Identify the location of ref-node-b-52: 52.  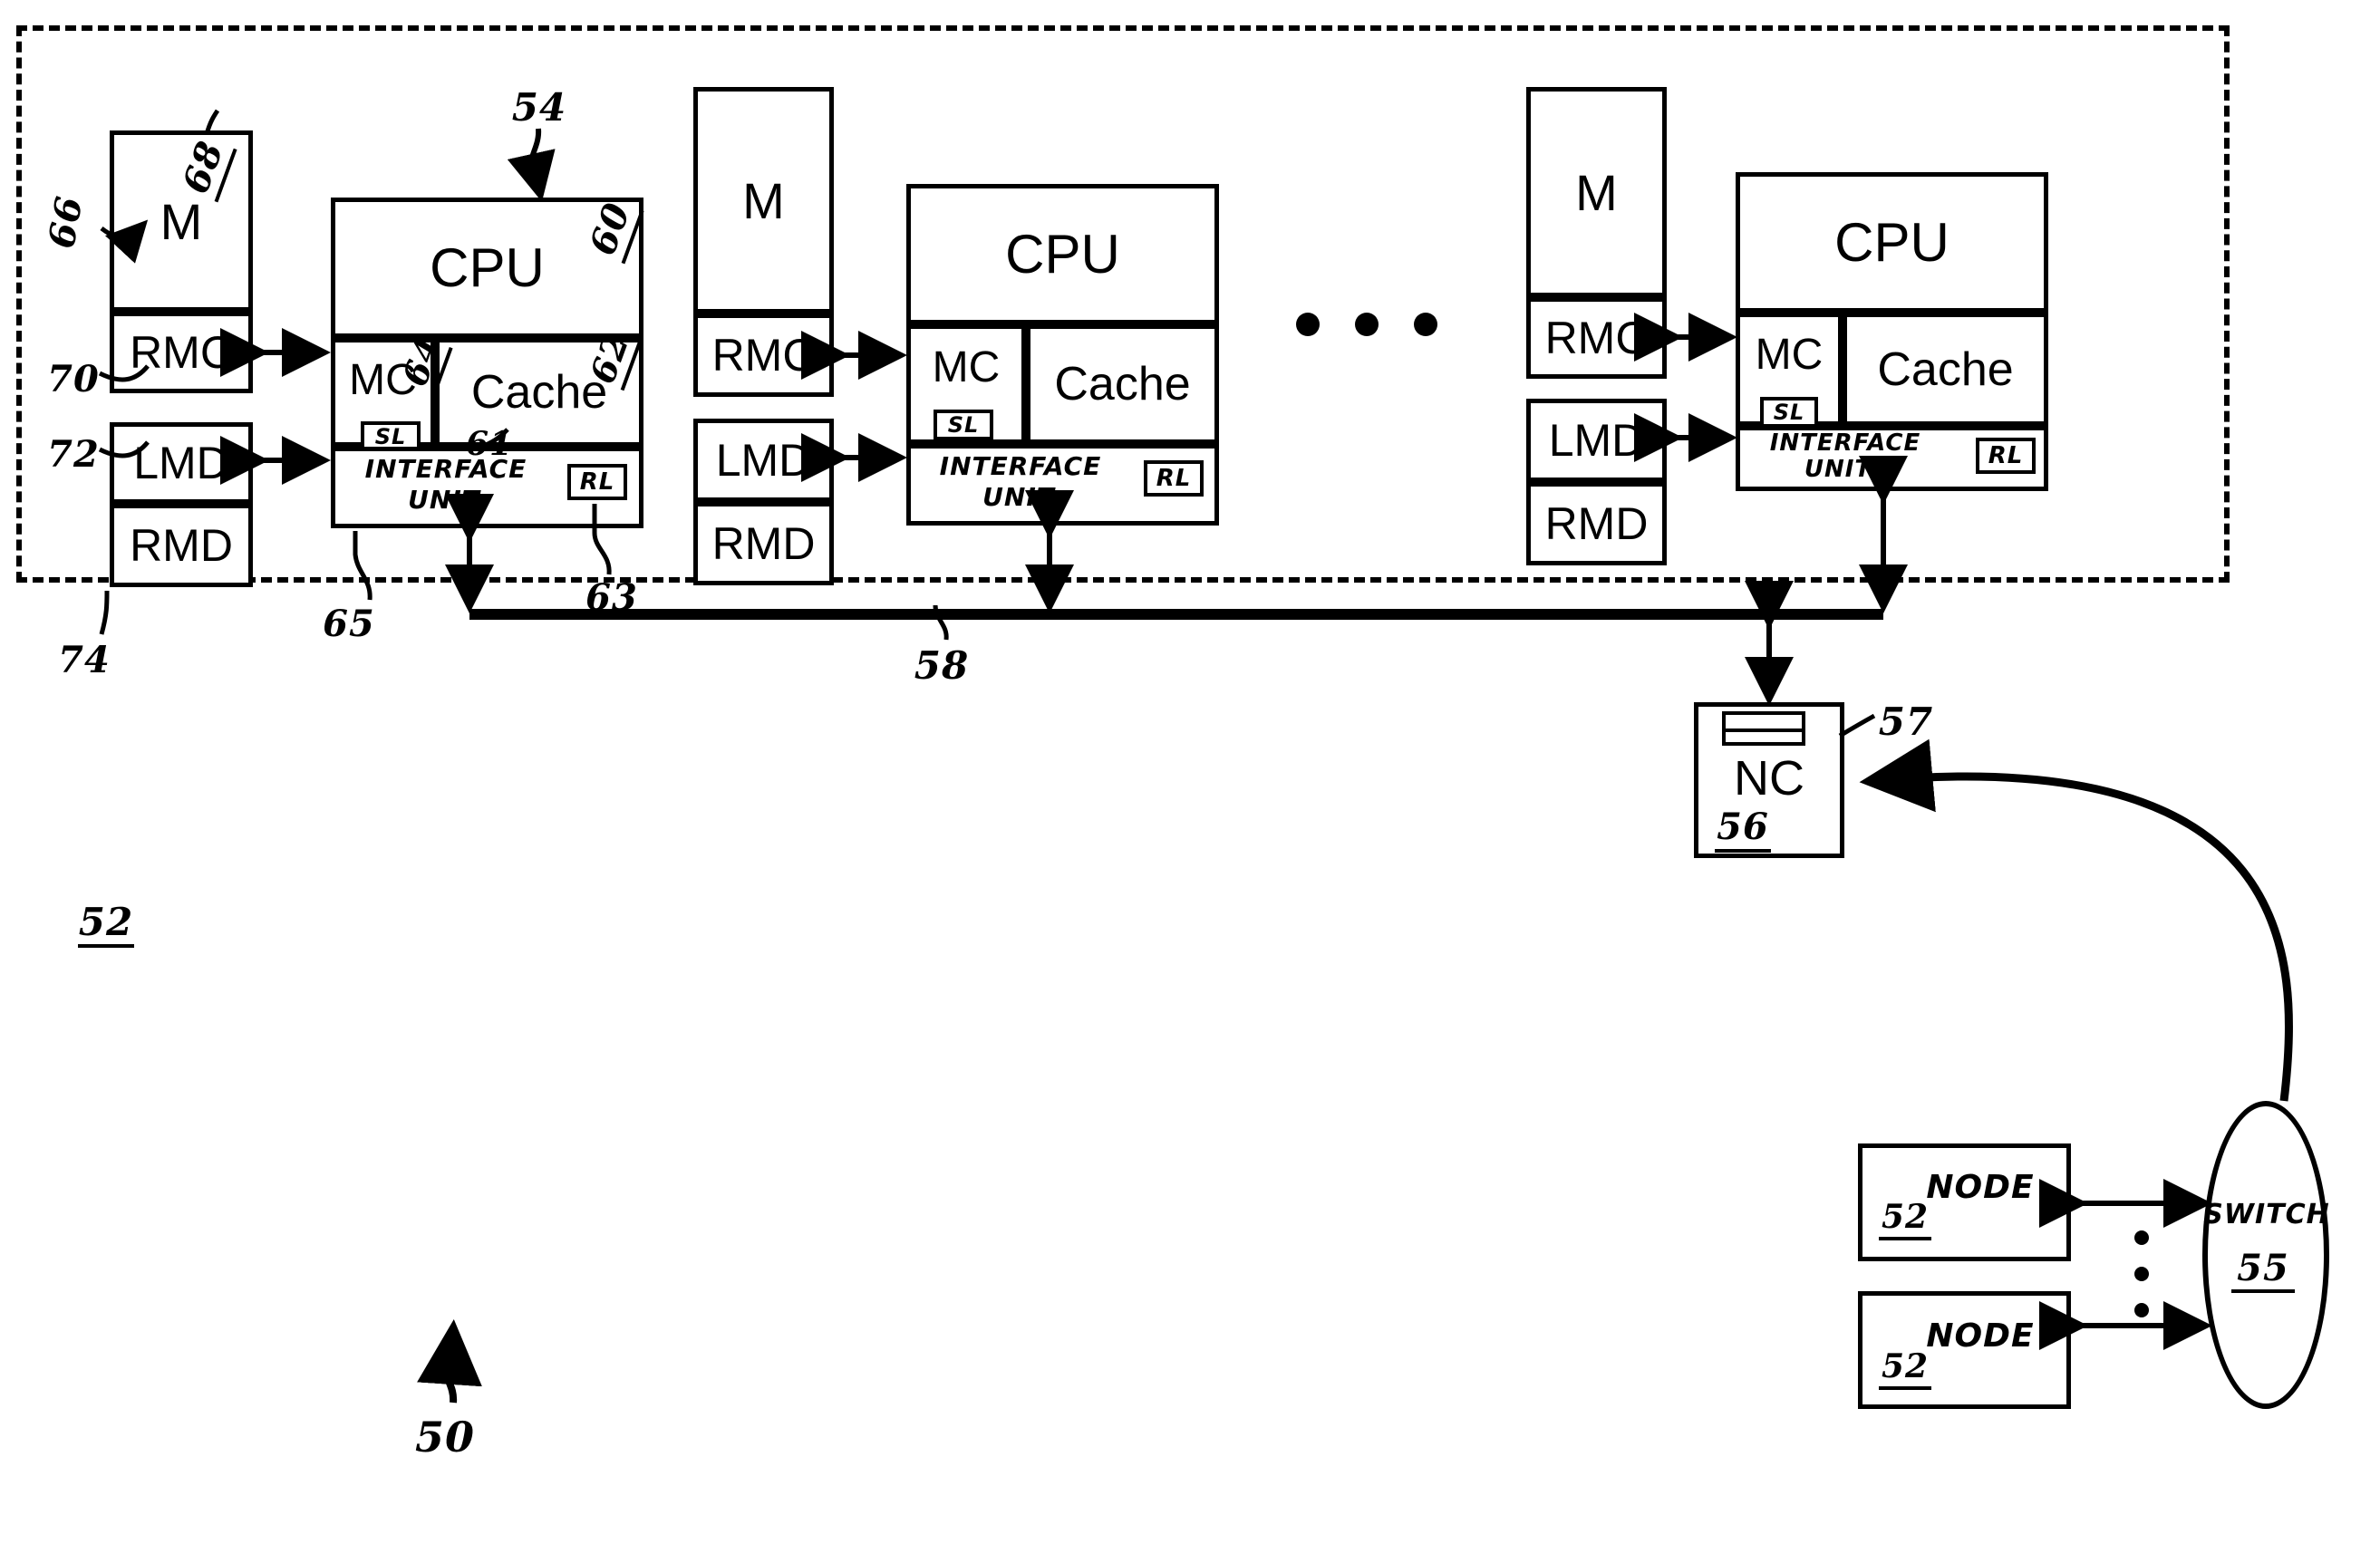
(1905, 1368).